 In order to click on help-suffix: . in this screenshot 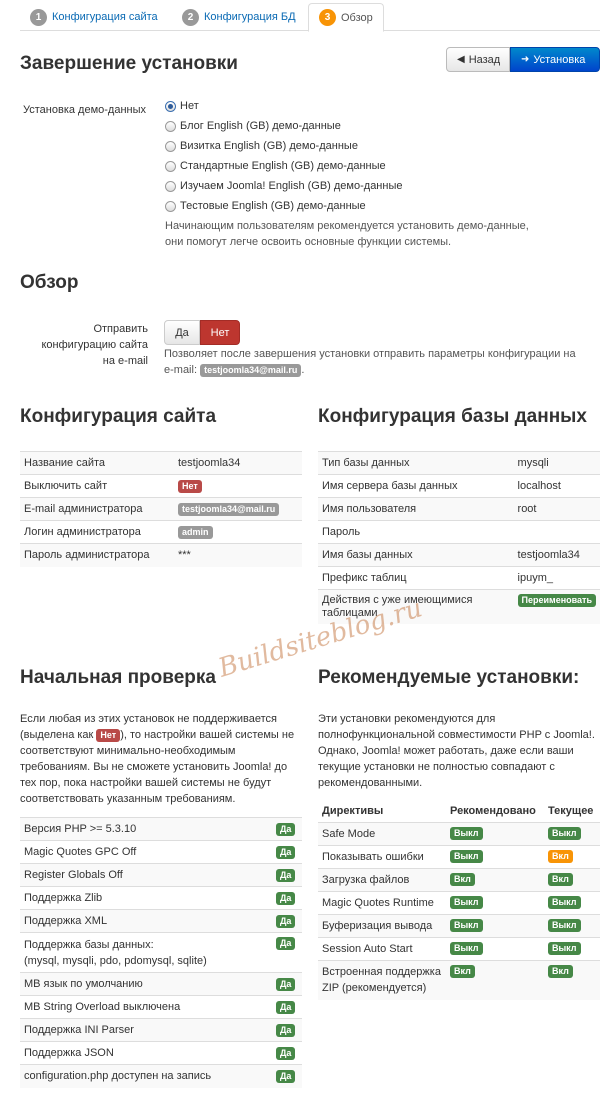, I will do `click(303, 370)`.